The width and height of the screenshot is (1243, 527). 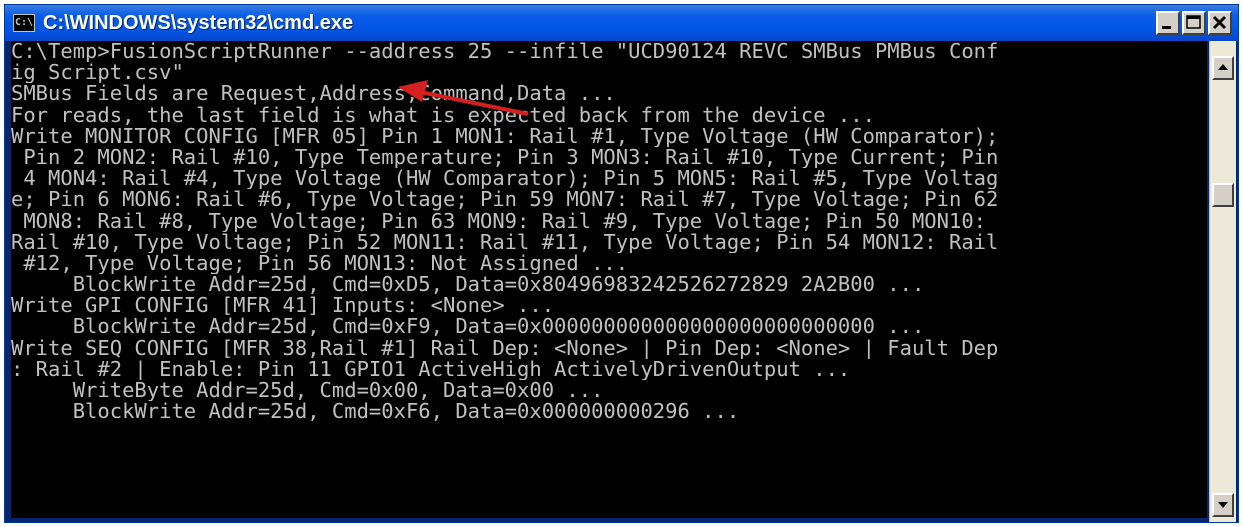 I want to click on close-icon, so click(x=1219, y=22).